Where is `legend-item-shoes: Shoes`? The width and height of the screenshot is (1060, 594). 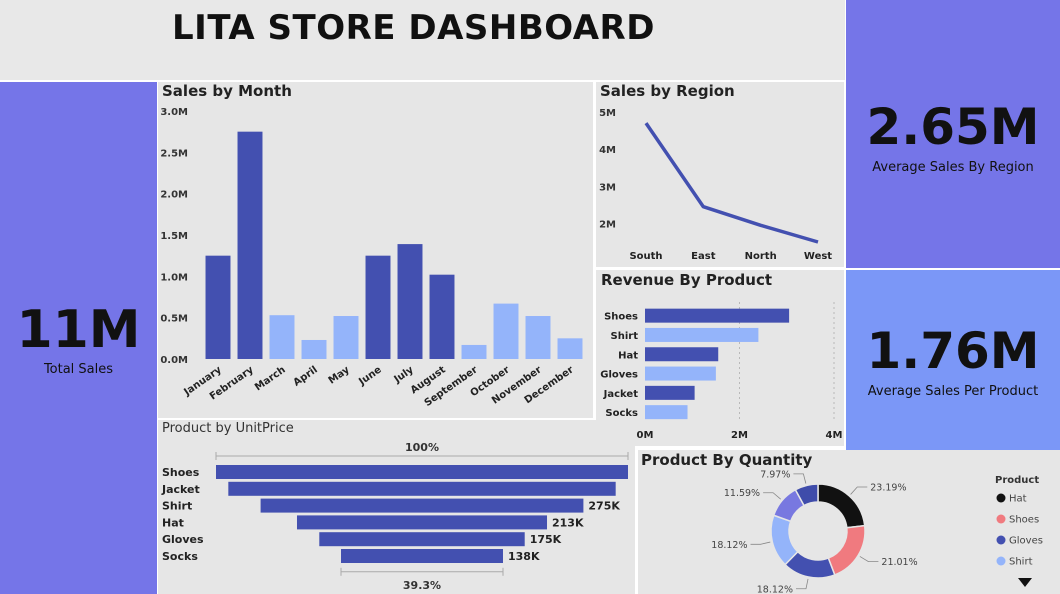
legend-item-shoes: Shoes is located at coordinates (1024, 520).